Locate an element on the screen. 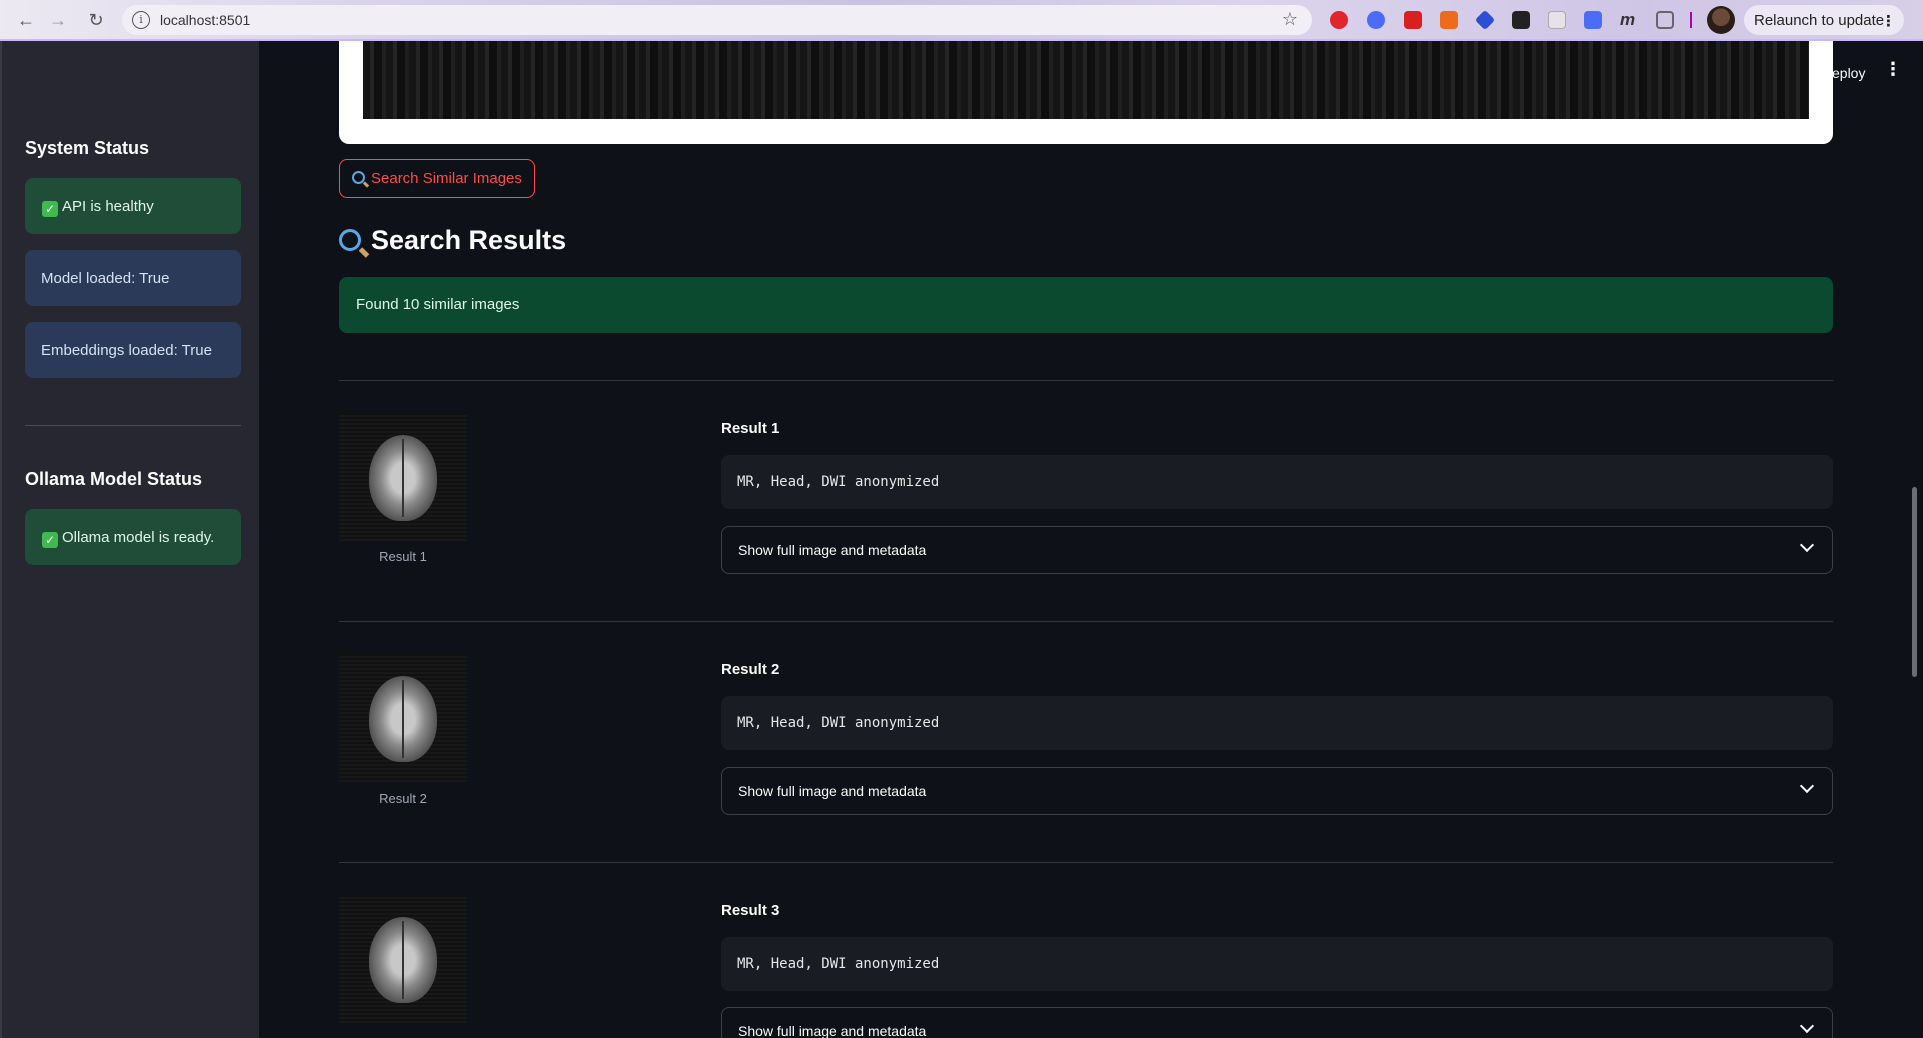 The image size is (1923, 1038). result-caption: Result 1 is located at coordinates (403, 556).